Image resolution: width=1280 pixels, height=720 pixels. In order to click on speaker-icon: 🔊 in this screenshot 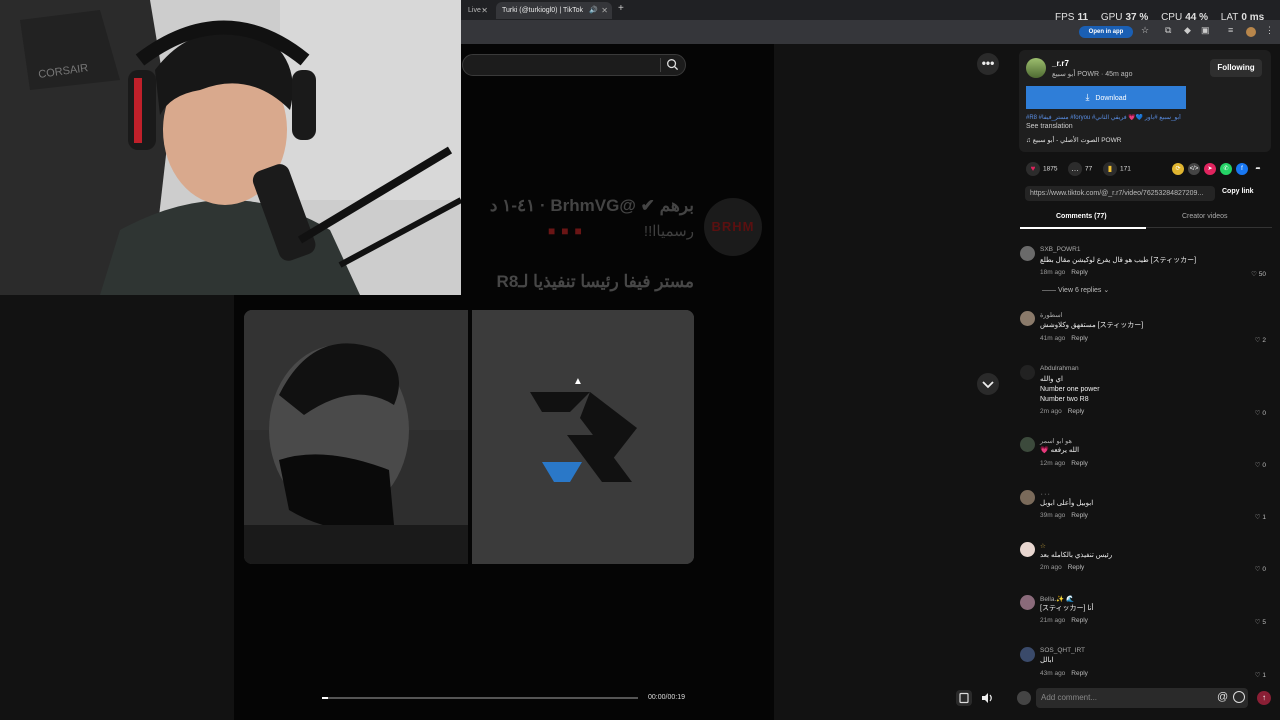, I will do `click(593, 10)`.